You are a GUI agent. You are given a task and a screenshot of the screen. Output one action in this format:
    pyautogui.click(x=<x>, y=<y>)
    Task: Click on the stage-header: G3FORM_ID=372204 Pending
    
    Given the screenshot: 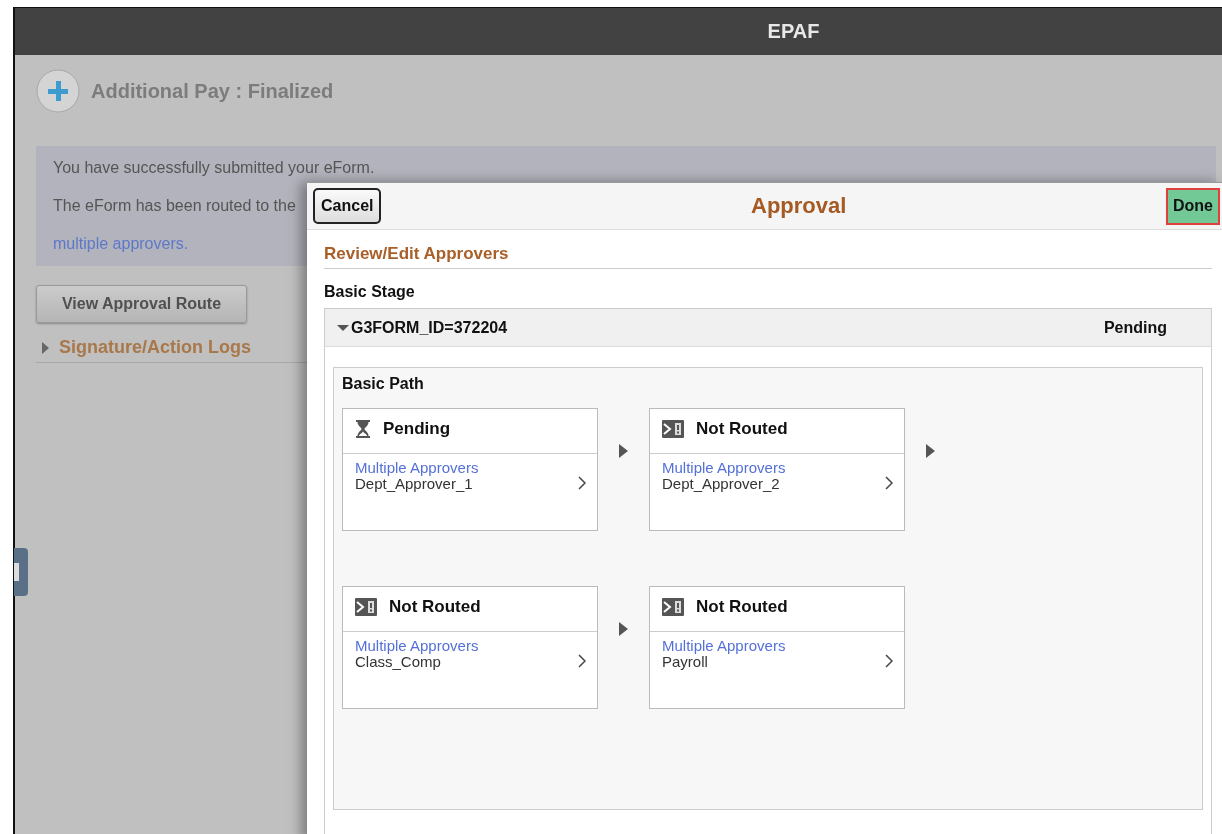 What is the action you would take?
    pyautogui.click(x=768, y=328)
    